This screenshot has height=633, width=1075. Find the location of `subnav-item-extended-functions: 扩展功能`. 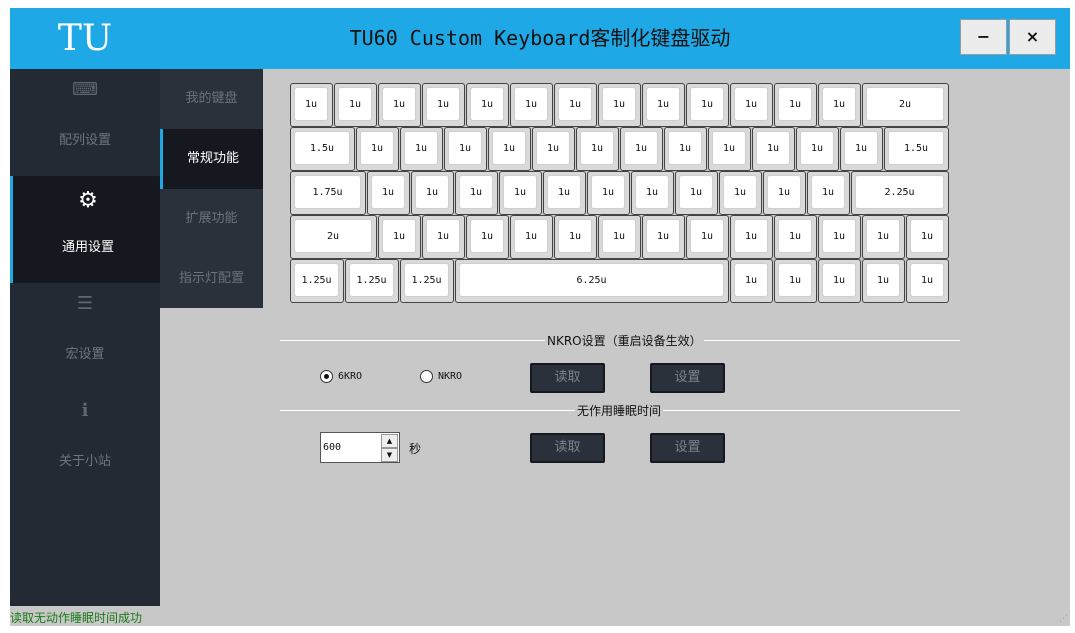

subnav-item-extended-functions: 扩展功能 is located at coordinates (211, 219).